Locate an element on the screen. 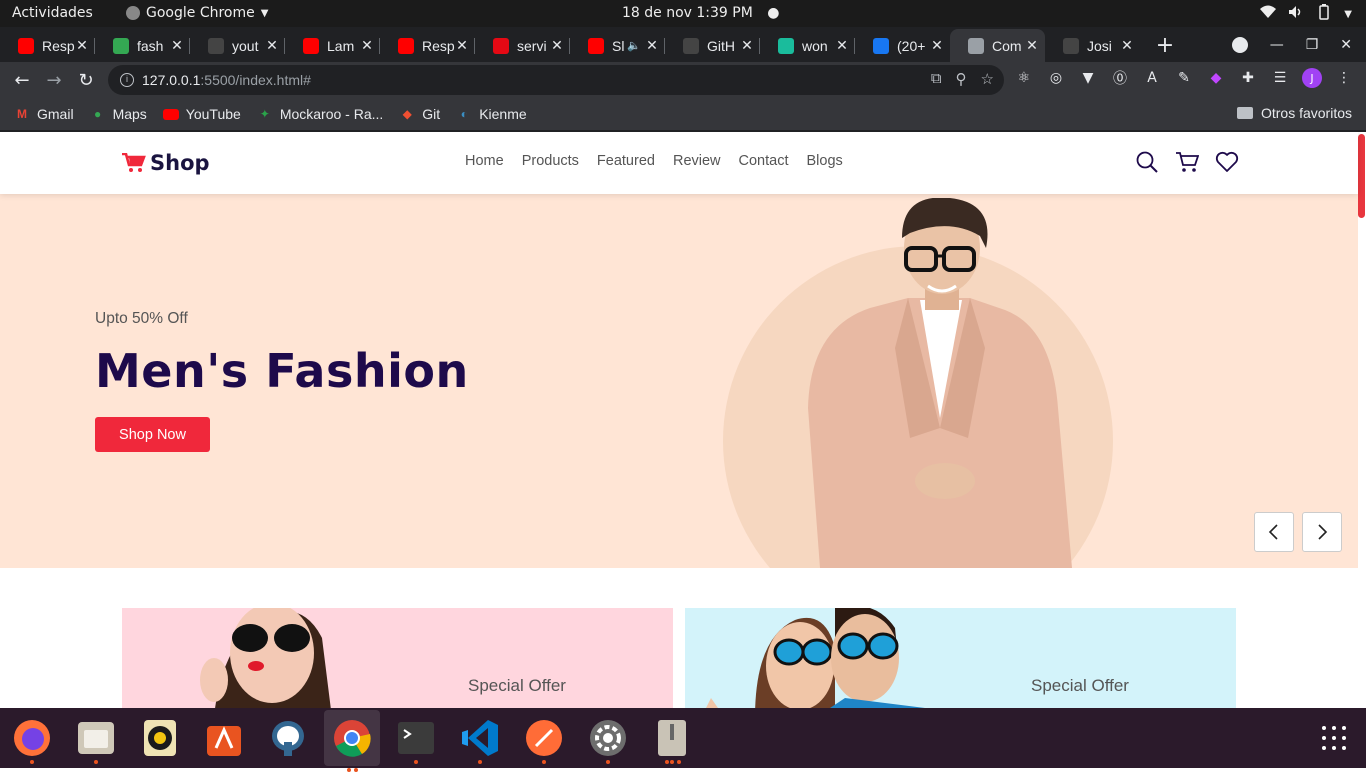 Image resolution: width=1366 pixels, height=772 pixels. browser-tab: Lam ✕ is located at coordinates (332, 45).